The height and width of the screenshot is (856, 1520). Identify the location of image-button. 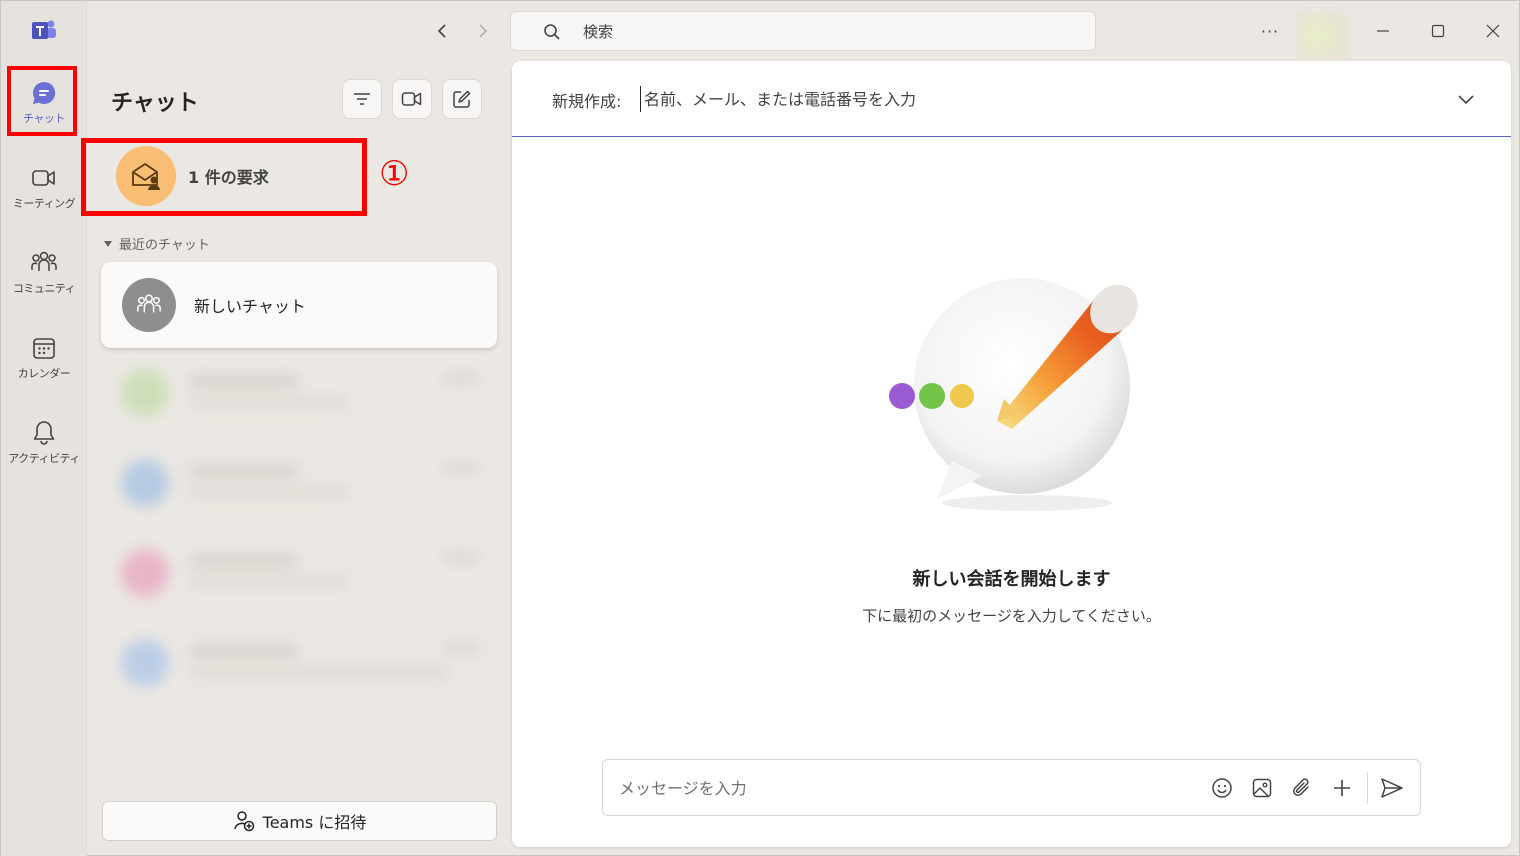
(1262, 788).